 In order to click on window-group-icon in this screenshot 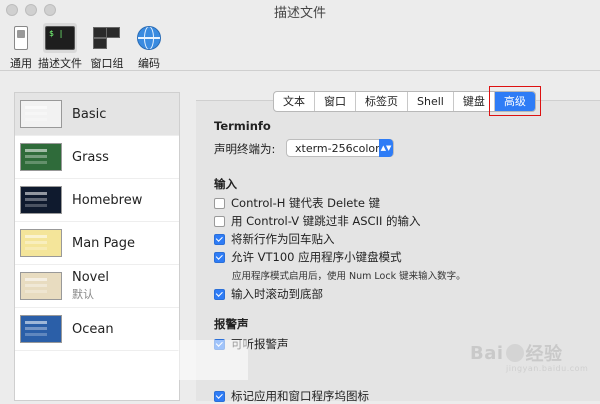, I will do `click(107, 38)`.